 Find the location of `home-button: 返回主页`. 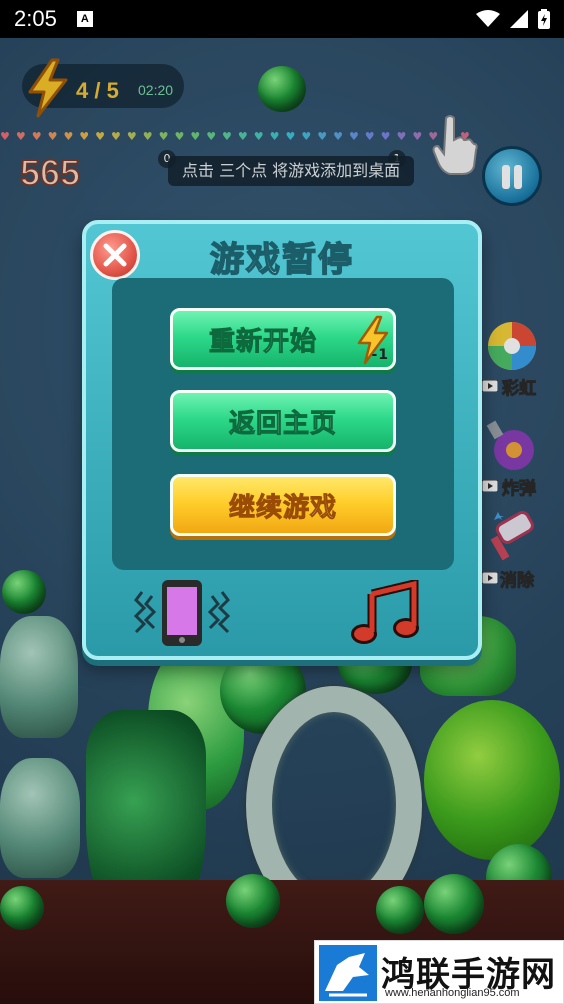

home-button: 返回主页 is located at coordinates (283, 421).